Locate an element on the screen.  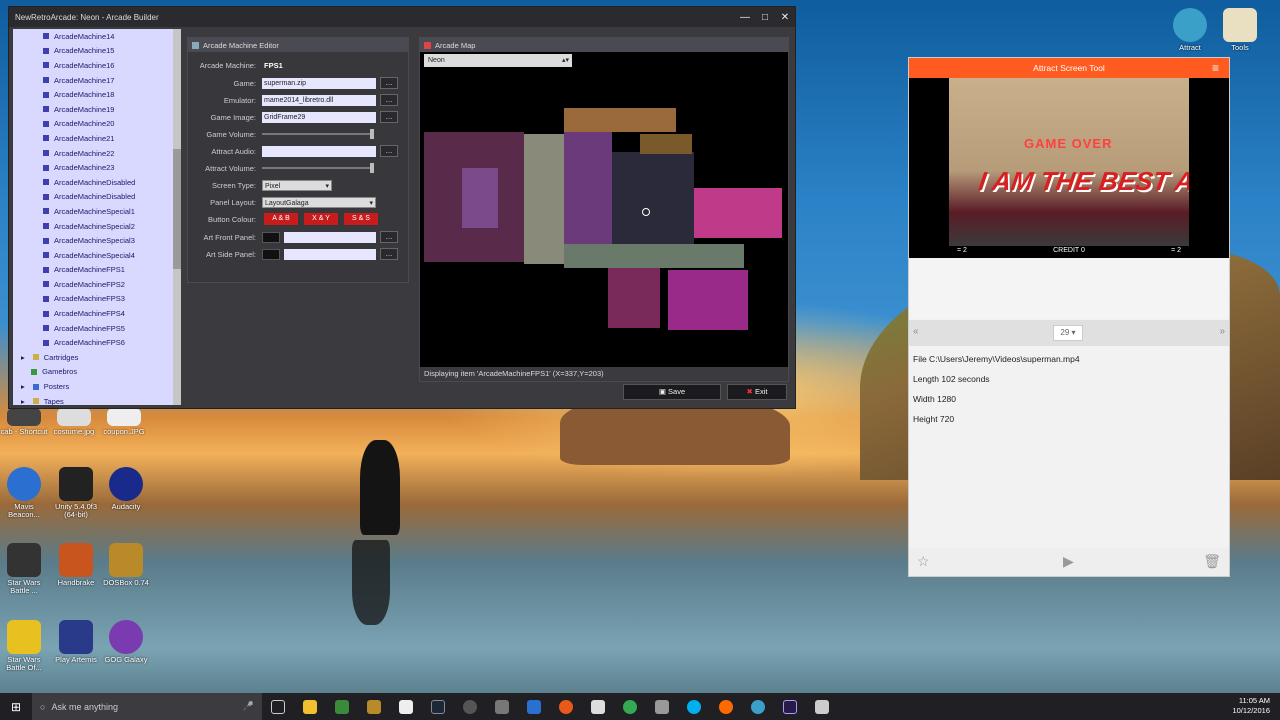
start-button: ⊞ is located at coordinates (16, 706).